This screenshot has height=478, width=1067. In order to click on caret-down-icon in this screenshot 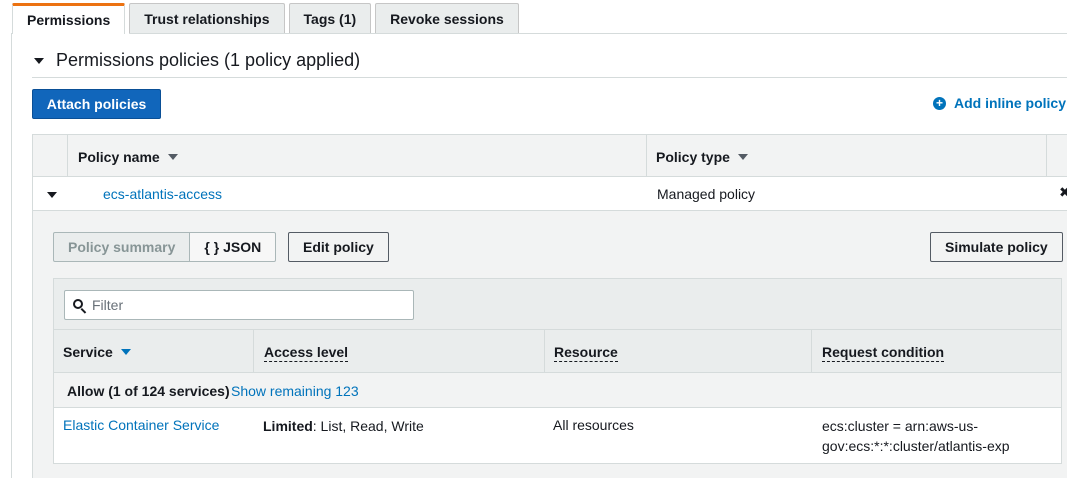, I will do `click(39, 60)`.